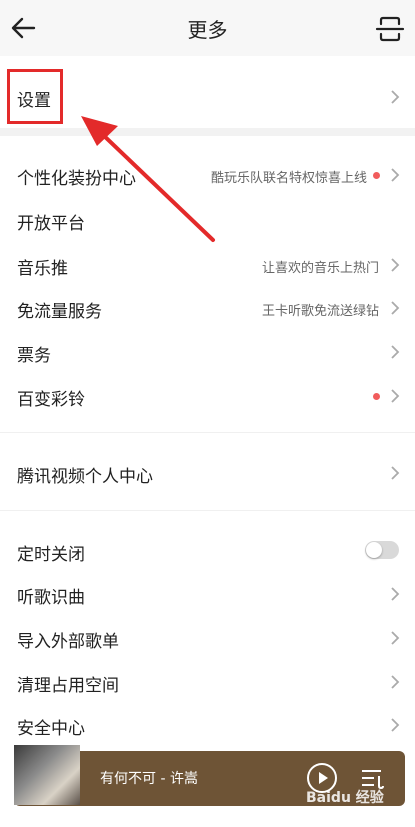 Image resolution: width=415 pixels, height=827 pixels. Describe the element at coordinates (207, 473) in the screenshot. I see `list-item-tencent-video: 腾讯视频个人中心` at that location.